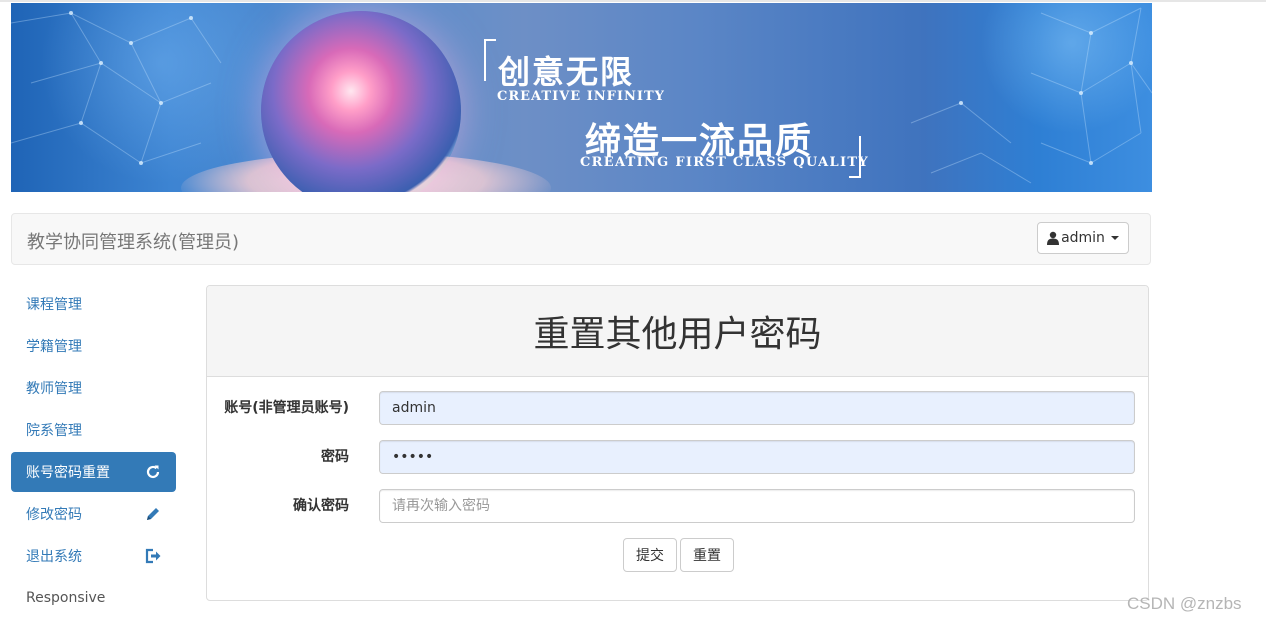 Image resolution: width=1266 pixels, height=623 pixels. I want to click on confirm-password-row: 确认密码, so click(678, 506).